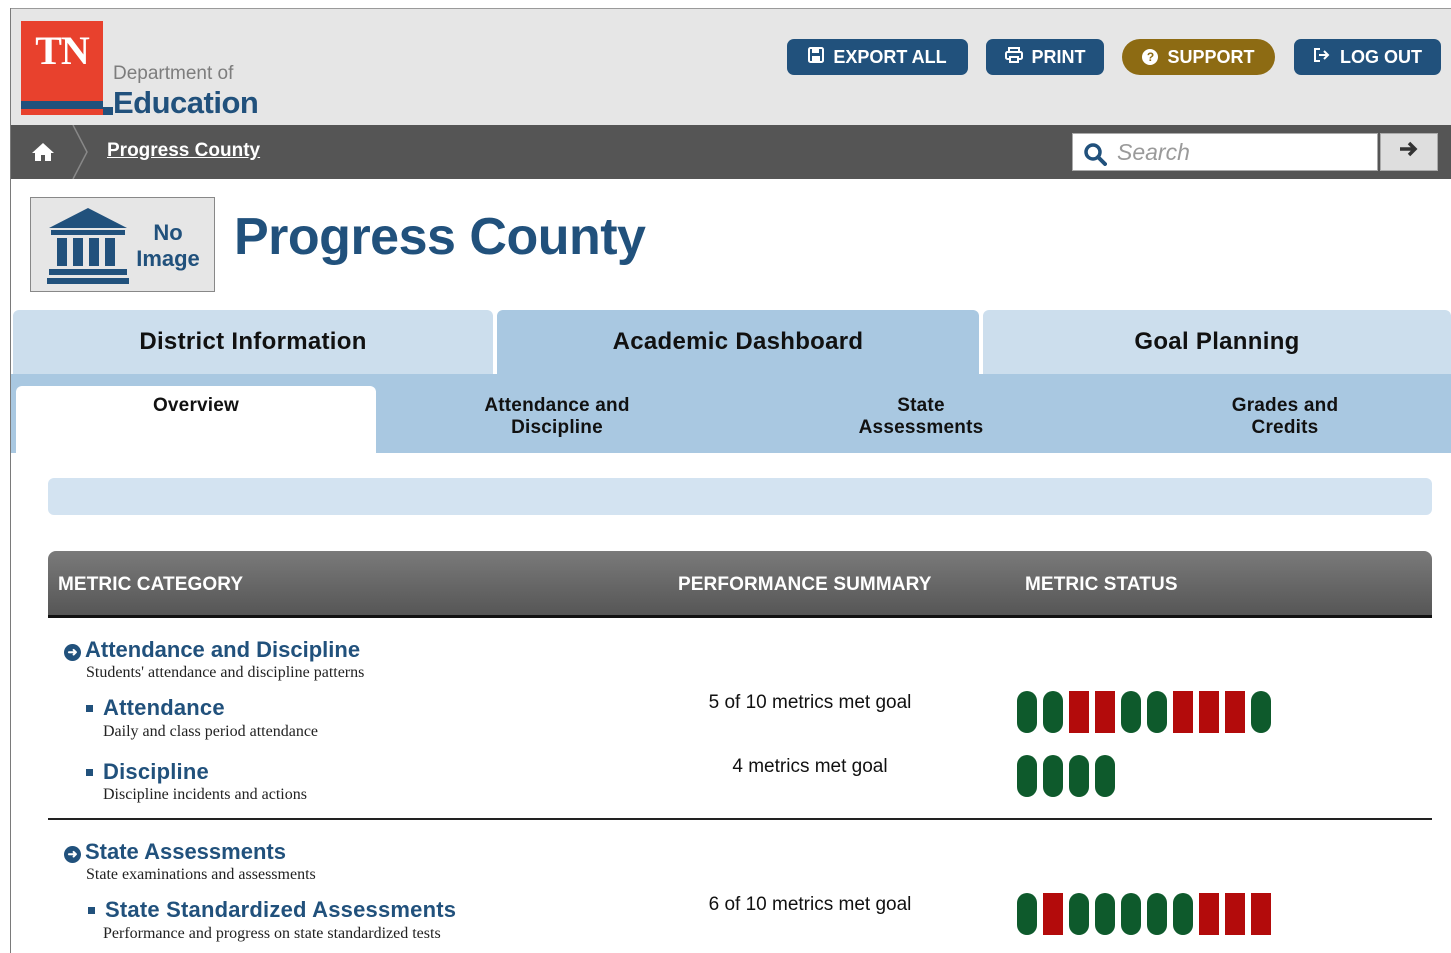 This screenshot has height=953, width=1451. Describe the element at coordinates (62, 50) in the screenshot. I see `logo-text: TN` at that location.